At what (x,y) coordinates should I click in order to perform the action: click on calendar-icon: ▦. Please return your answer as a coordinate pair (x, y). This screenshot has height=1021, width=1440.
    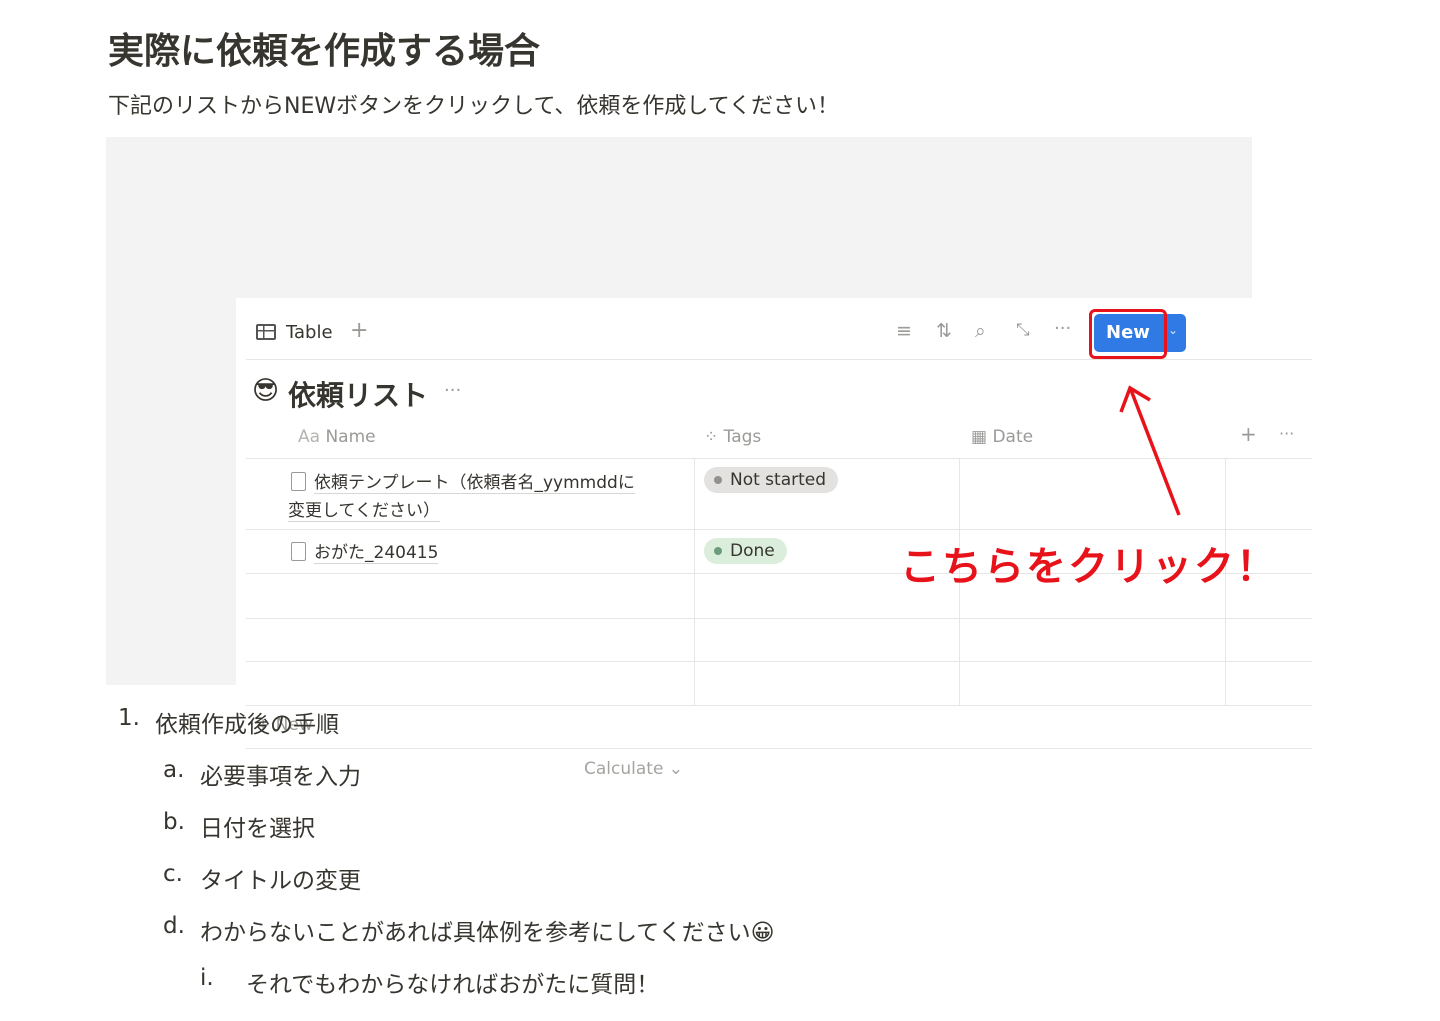
    Looking at the image, I should click on (979, 437).